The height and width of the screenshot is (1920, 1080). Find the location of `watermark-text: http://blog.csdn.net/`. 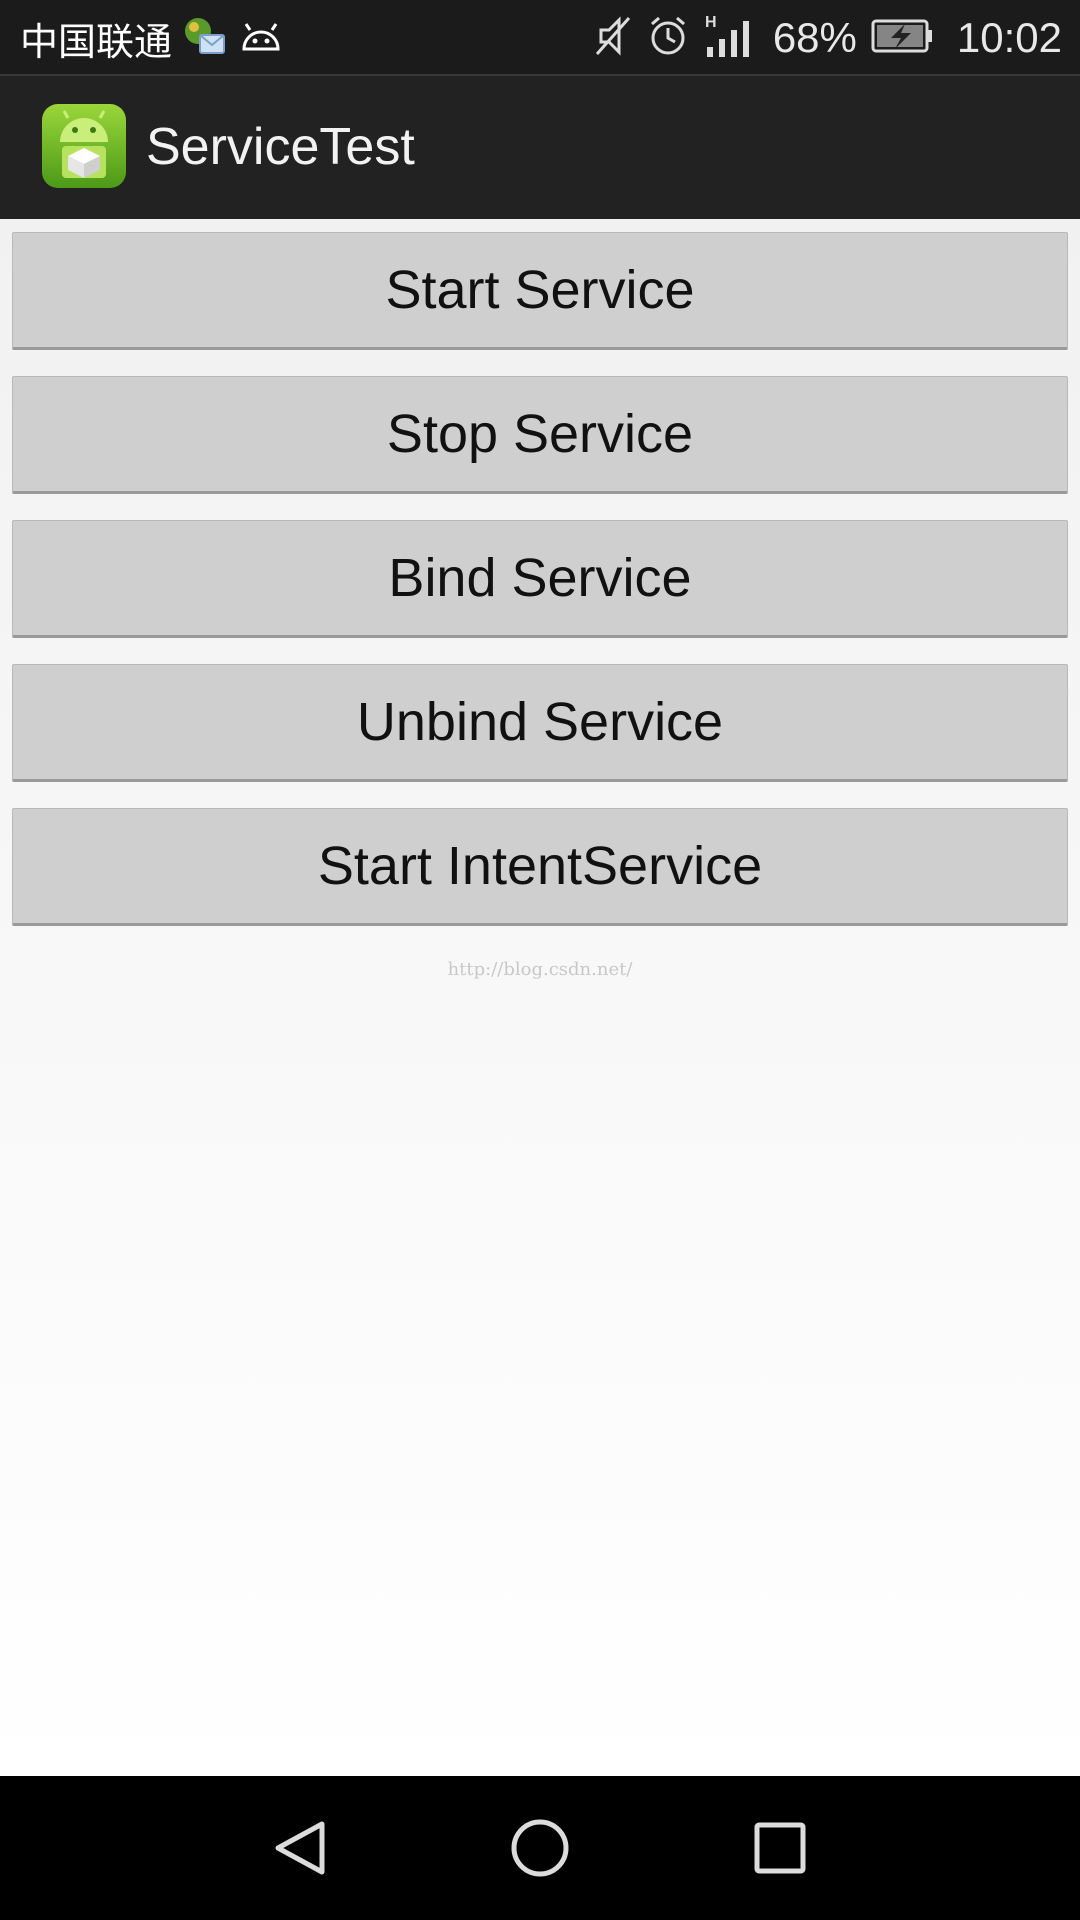

watermark-text: http://blog.csdn.net/ is located at coordinates (540, 969).